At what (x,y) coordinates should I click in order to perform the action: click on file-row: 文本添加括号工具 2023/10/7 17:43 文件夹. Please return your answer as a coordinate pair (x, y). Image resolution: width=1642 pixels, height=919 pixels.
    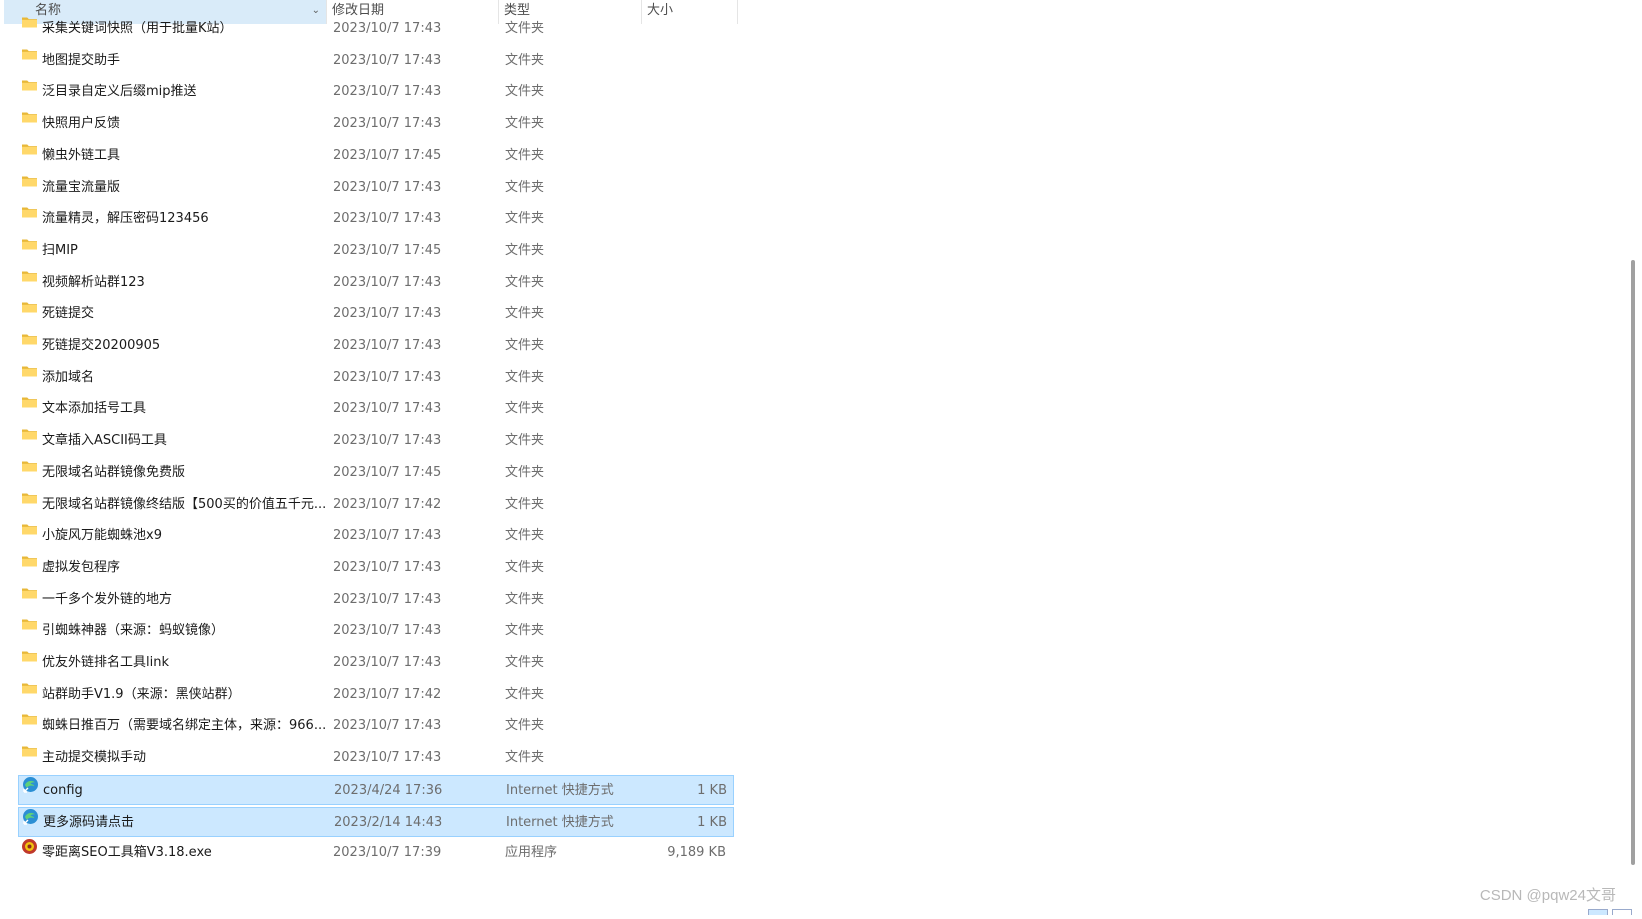
    Looking at the image, I should click on (376, 409).